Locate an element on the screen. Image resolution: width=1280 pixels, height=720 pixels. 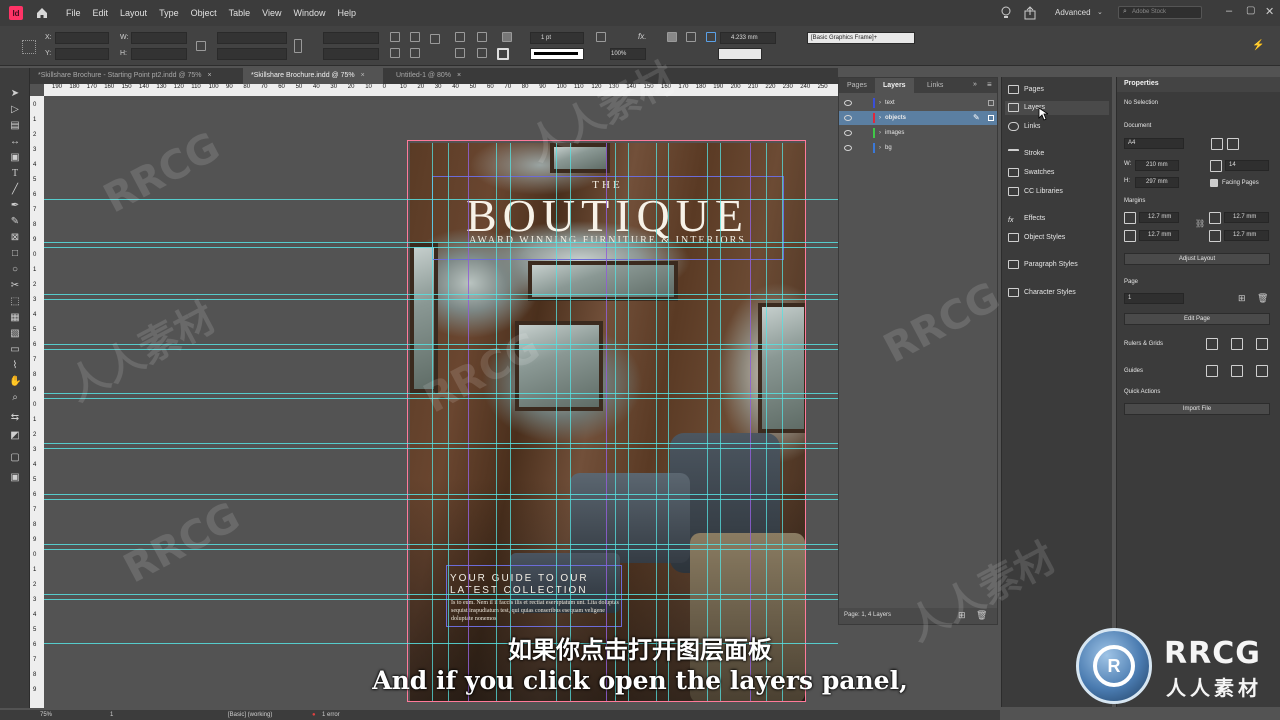
h-field is located at coordinates (159, 54).